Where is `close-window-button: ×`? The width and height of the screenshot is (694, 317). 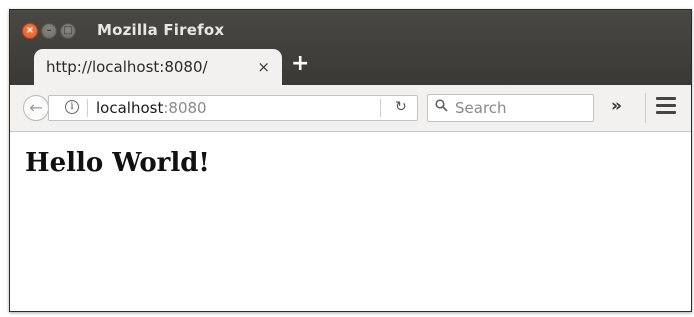 close-window-button: × is located at coordinates (30, 31).